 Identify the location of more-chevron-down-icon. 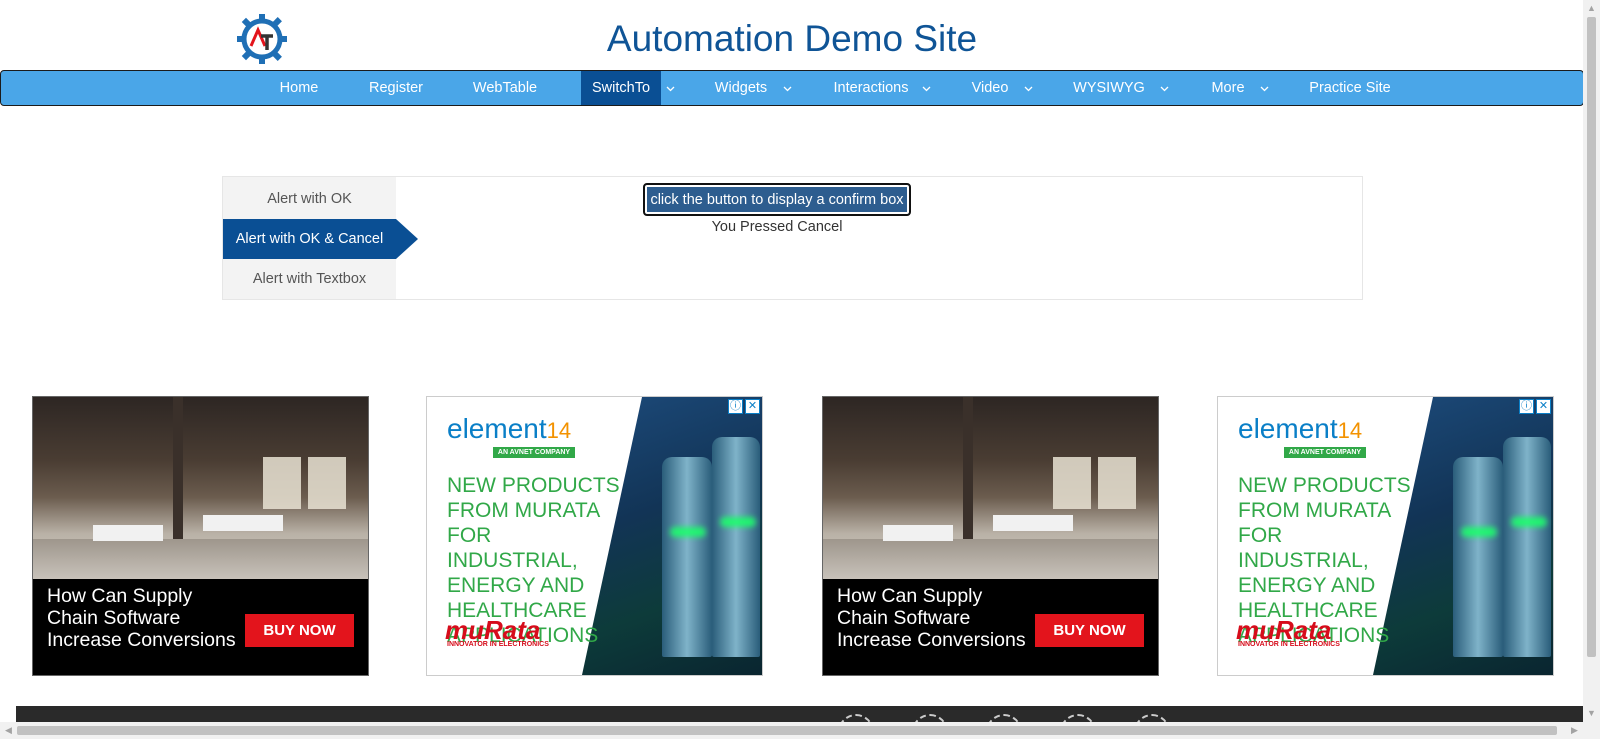
(1264, 88).